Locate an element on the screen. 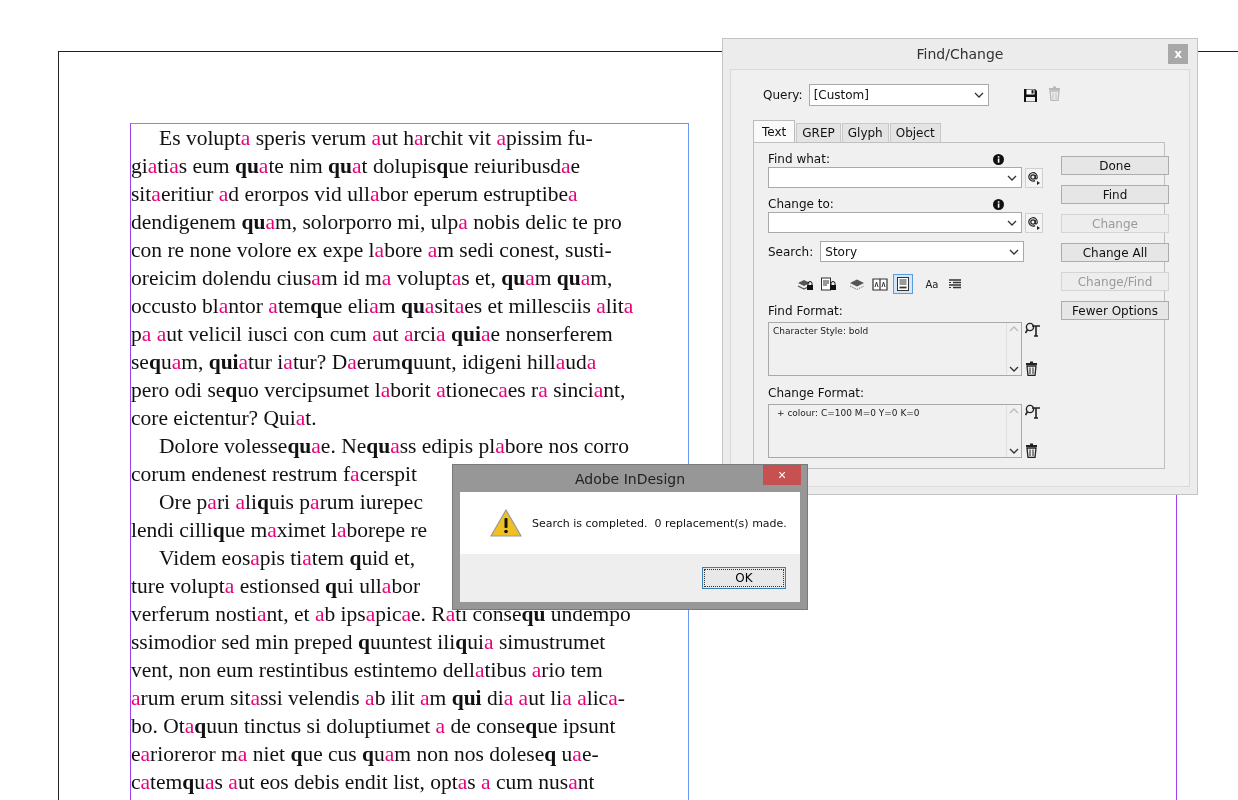 The width and height of the screenshot is (1238, 800). tab: GREP is located at coordinates (818, 132).